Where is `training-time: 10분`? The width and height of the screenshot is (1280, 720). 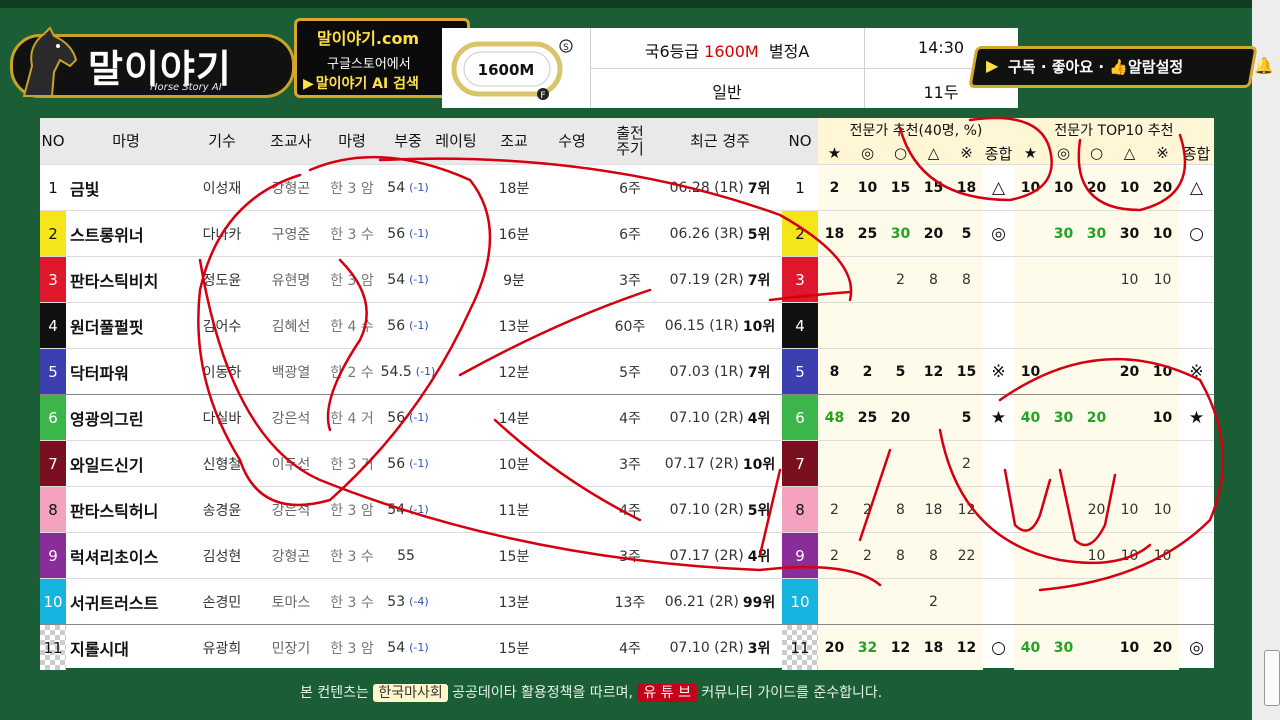 training-time: 10분 is located at coordinates (514, 464).